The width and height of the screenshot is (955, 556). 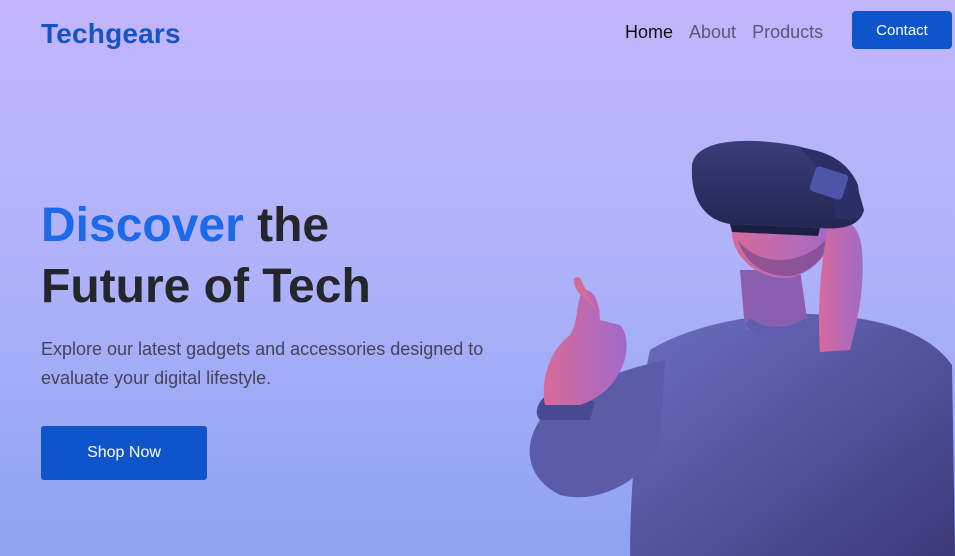 What do you see at coordinates (124, 453) in the screenshot?
I see `shop-now-button: Shop Now` at bounding box center [124, 453].